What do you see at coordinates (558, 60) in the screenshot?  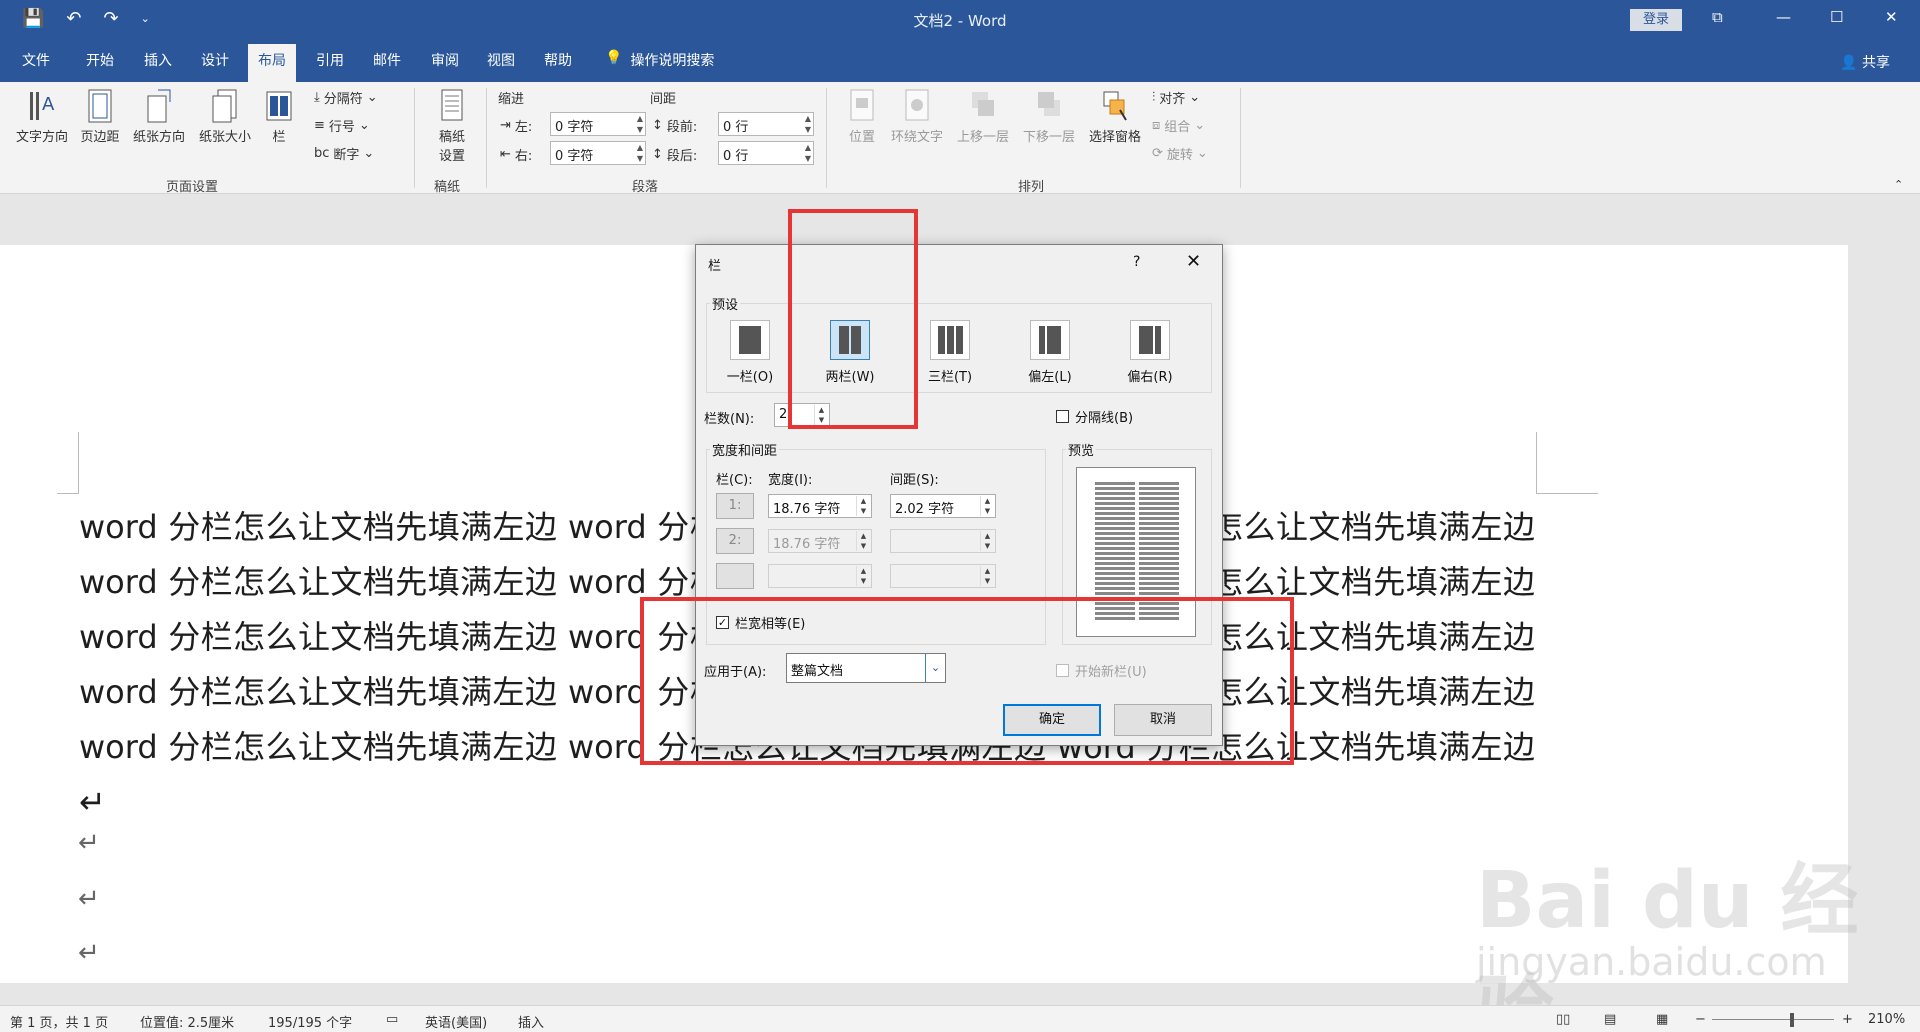 I see `tab-help: 帮助` at bounding box center [558, 60].